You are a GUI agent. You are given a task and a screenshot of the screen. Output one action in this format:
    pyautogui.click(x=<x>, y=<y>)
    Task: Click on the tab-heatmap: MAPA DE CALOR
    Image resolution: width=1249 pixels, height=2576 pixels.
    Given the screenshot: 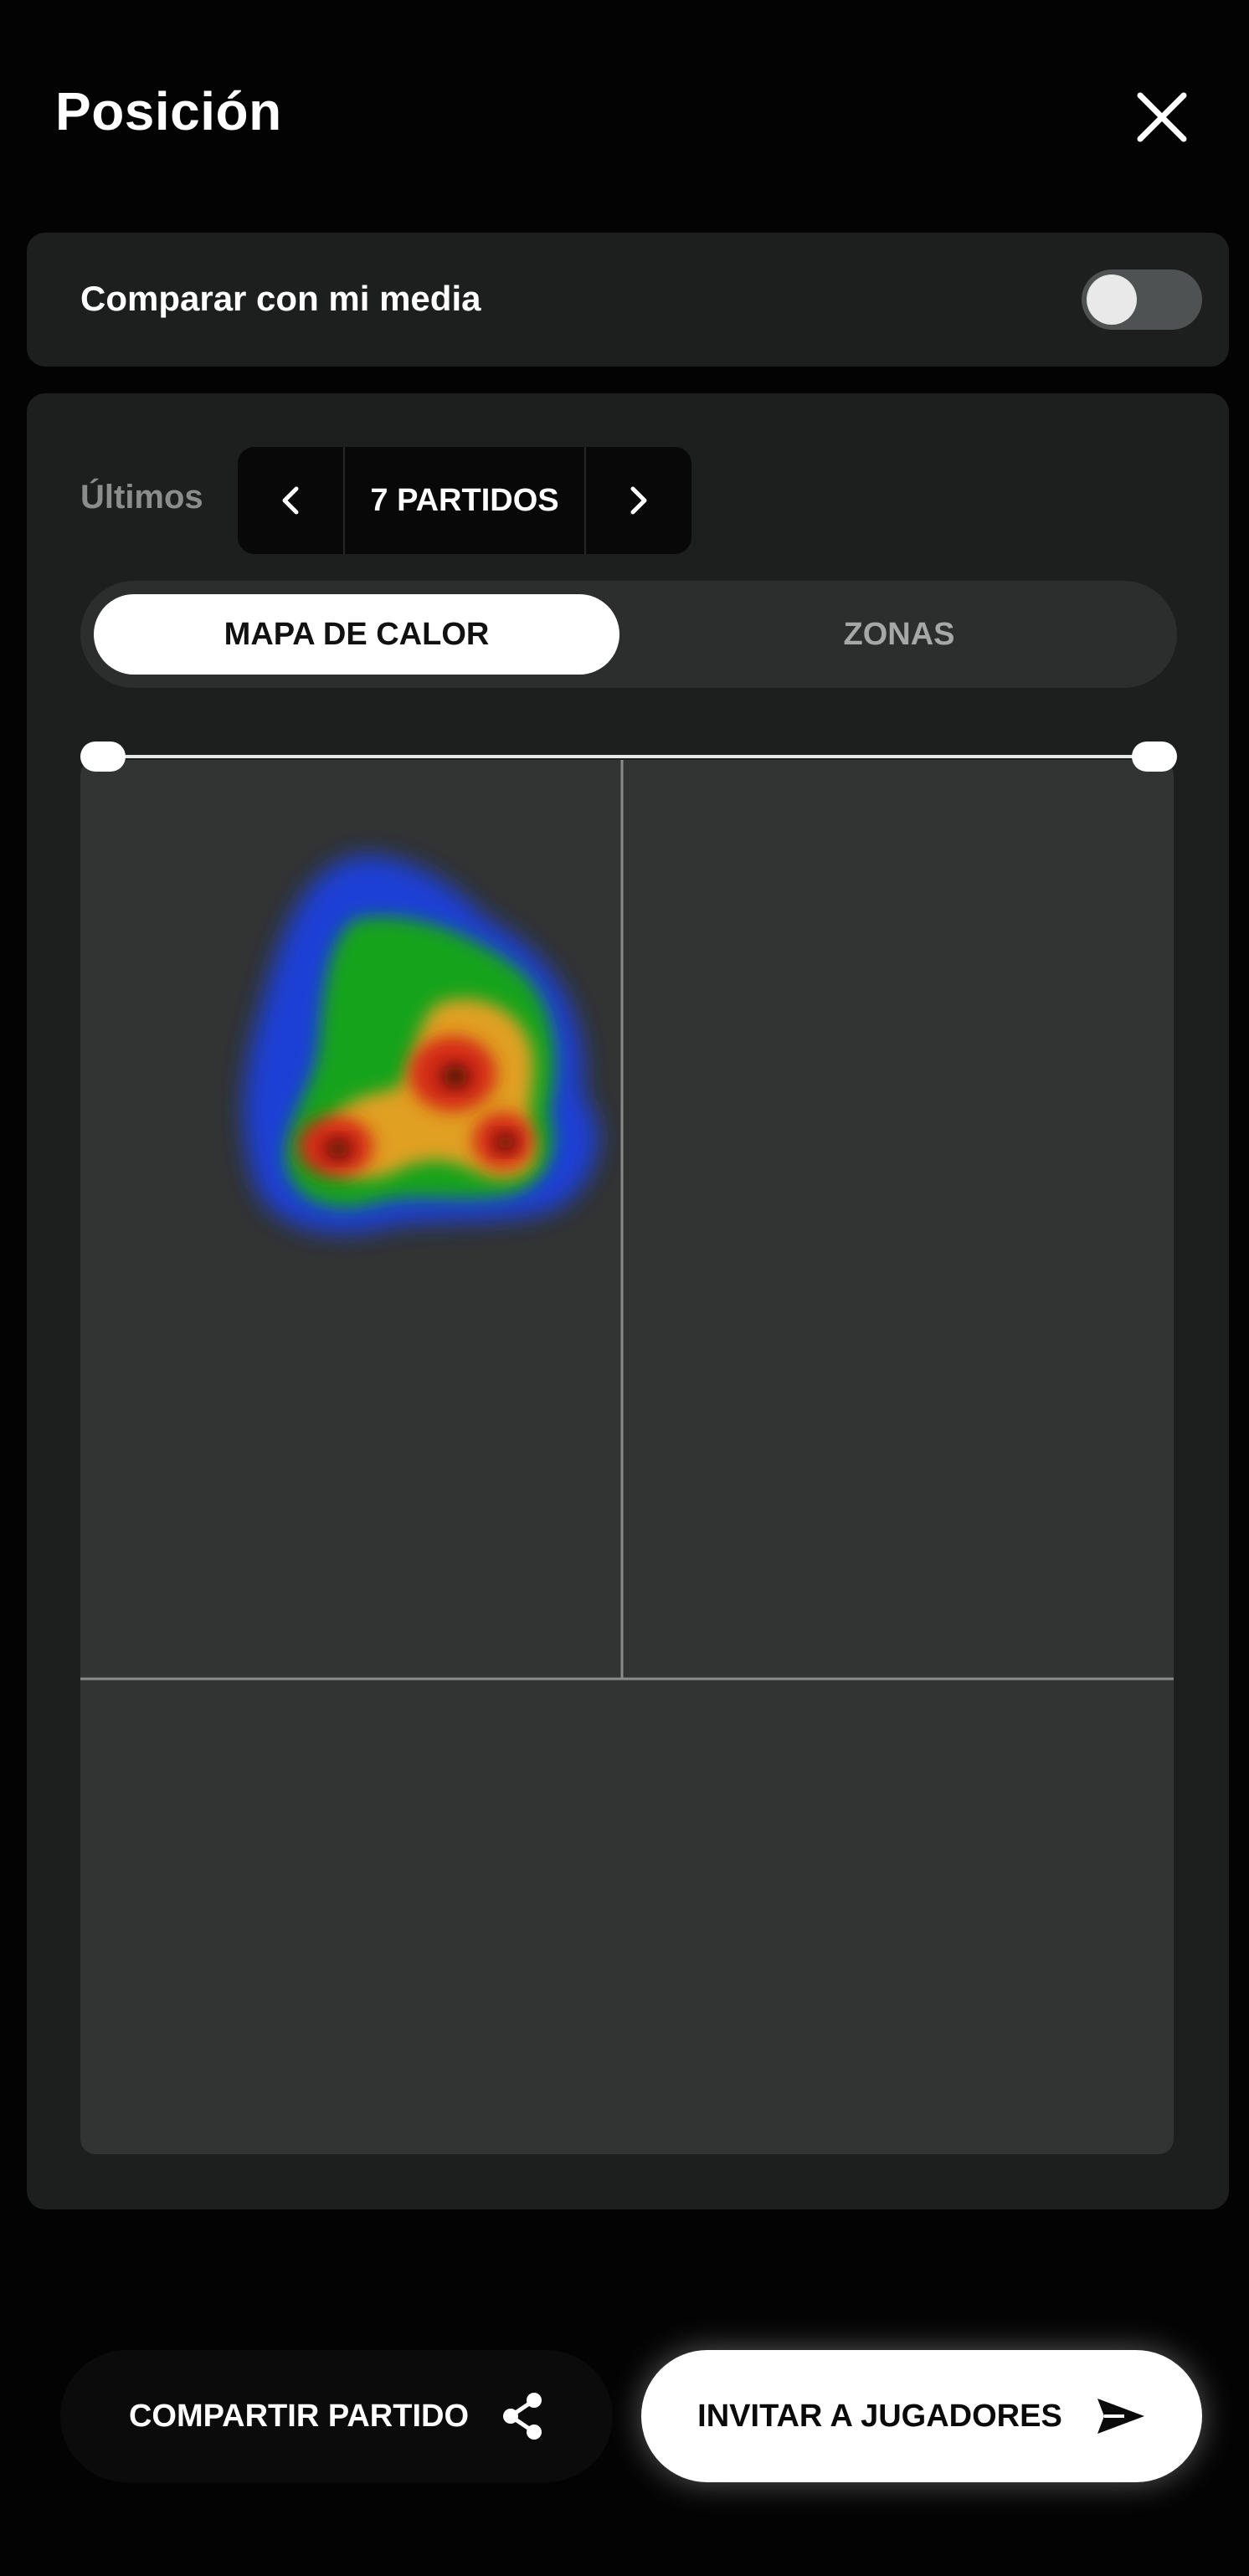 What is the action you would take?
    pyautogui.click(x=356, y=634)
    